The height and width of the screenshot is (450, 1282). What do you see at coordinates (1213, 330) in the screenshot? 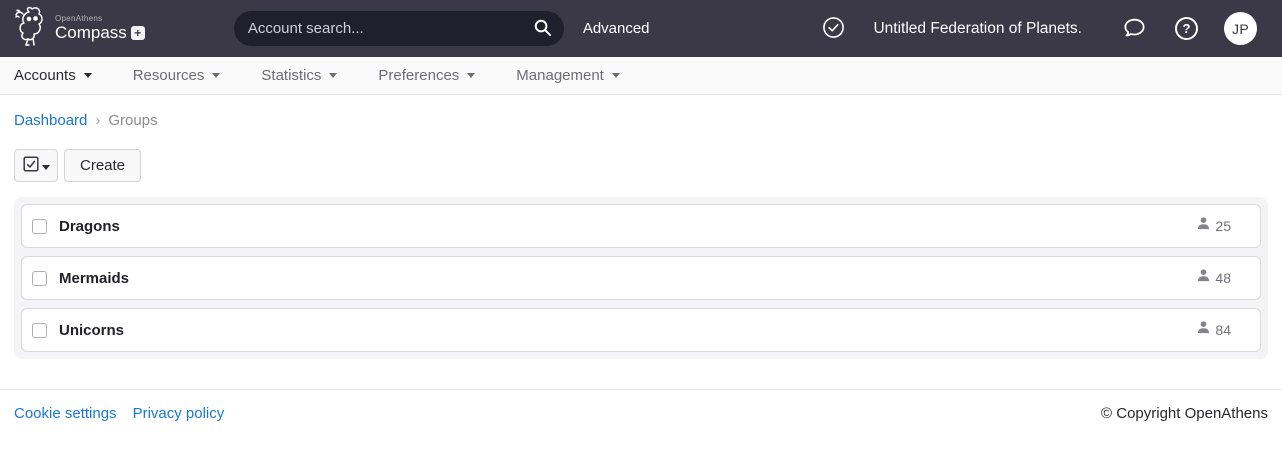
I see `group-member-count-group: 84` at bounding box center [1213, 330].